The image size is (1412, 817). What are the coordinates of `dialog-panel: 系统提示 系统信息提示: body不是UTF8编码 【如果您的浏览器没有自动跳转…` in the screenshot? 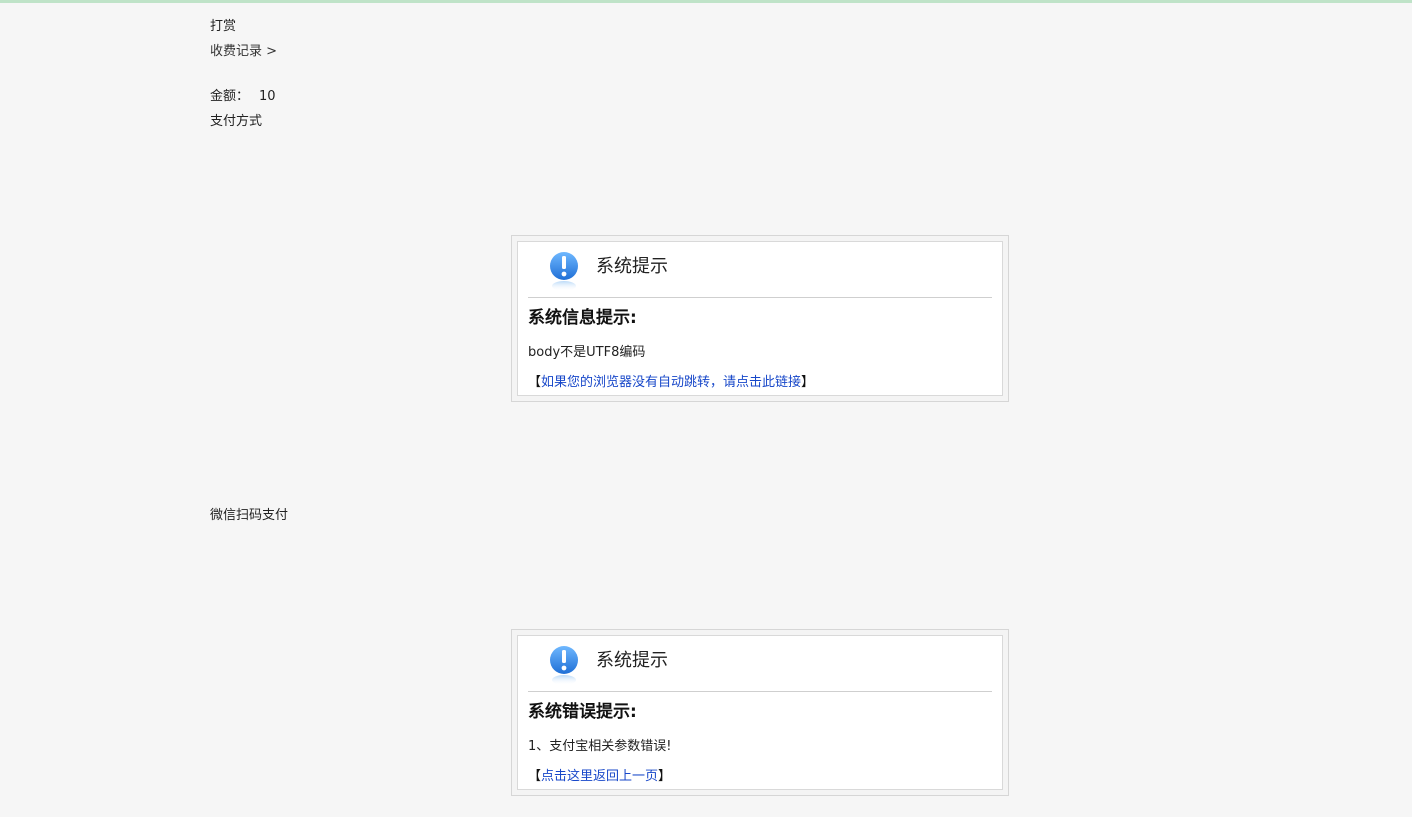 It's located at (760, 318).